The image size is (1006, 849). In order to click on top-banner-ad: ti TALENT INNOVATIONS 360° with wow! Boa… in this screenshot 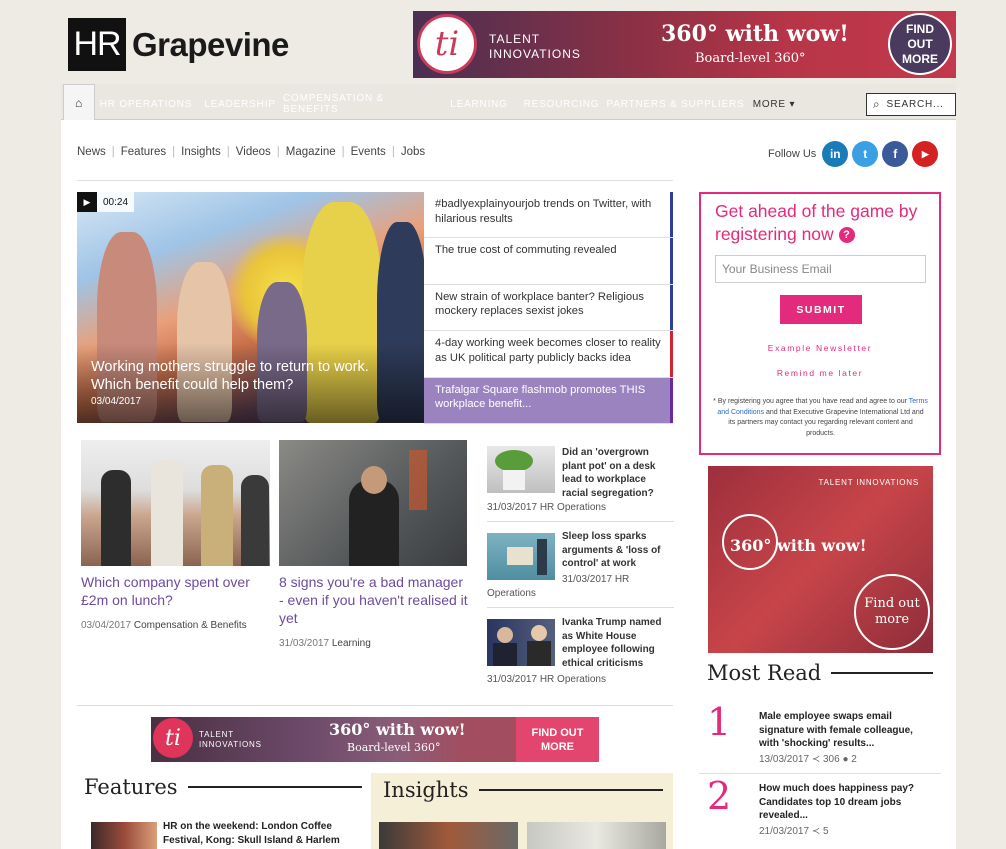, I will do `click(684, 44)`.